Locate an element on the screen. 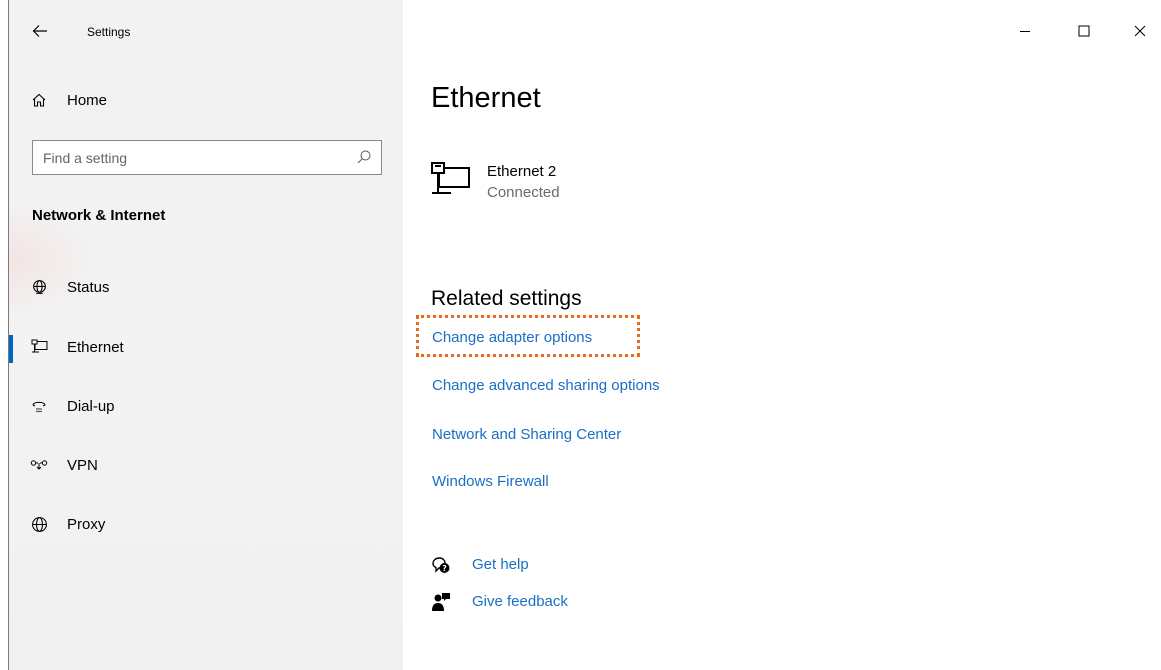  maximize-icon is located at coordinates (1084, 31).